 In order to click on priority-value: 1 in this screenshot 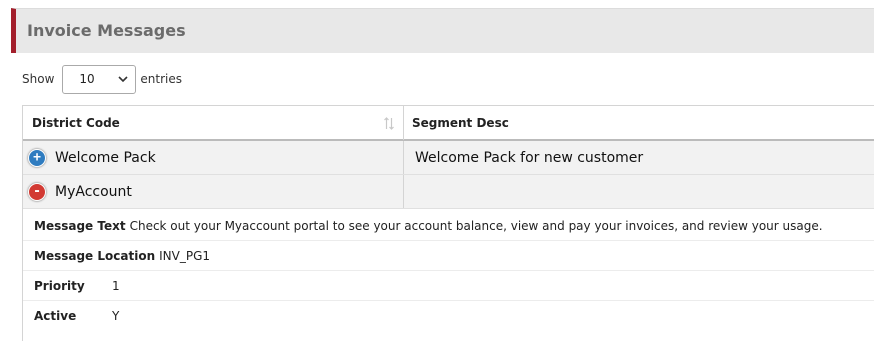, I will do `click(116, 286)`.